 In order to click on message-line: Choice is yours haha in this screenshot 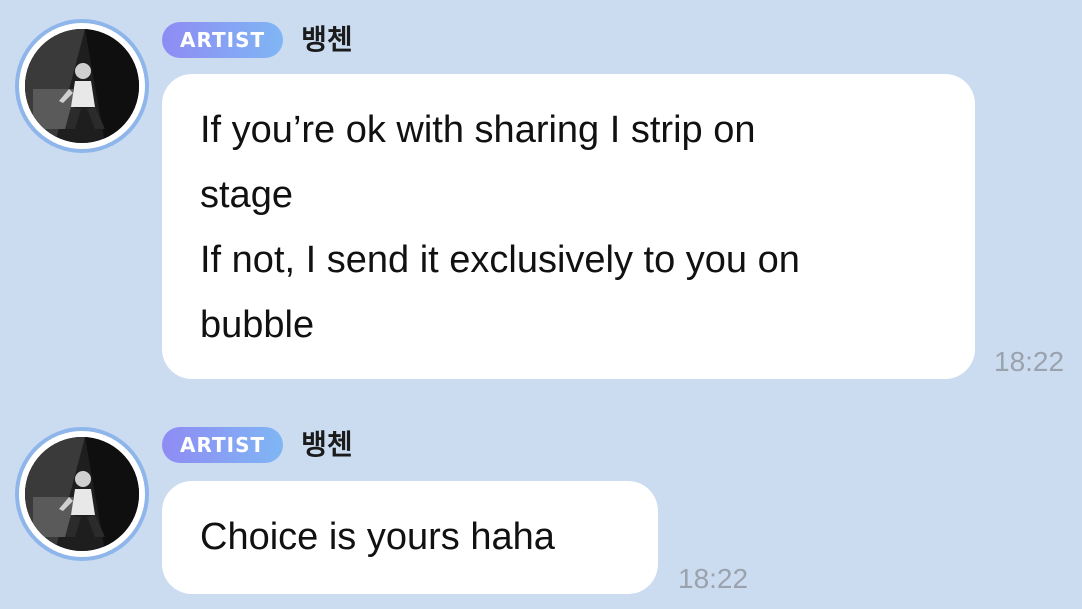, I will do `click(377, 537)`.